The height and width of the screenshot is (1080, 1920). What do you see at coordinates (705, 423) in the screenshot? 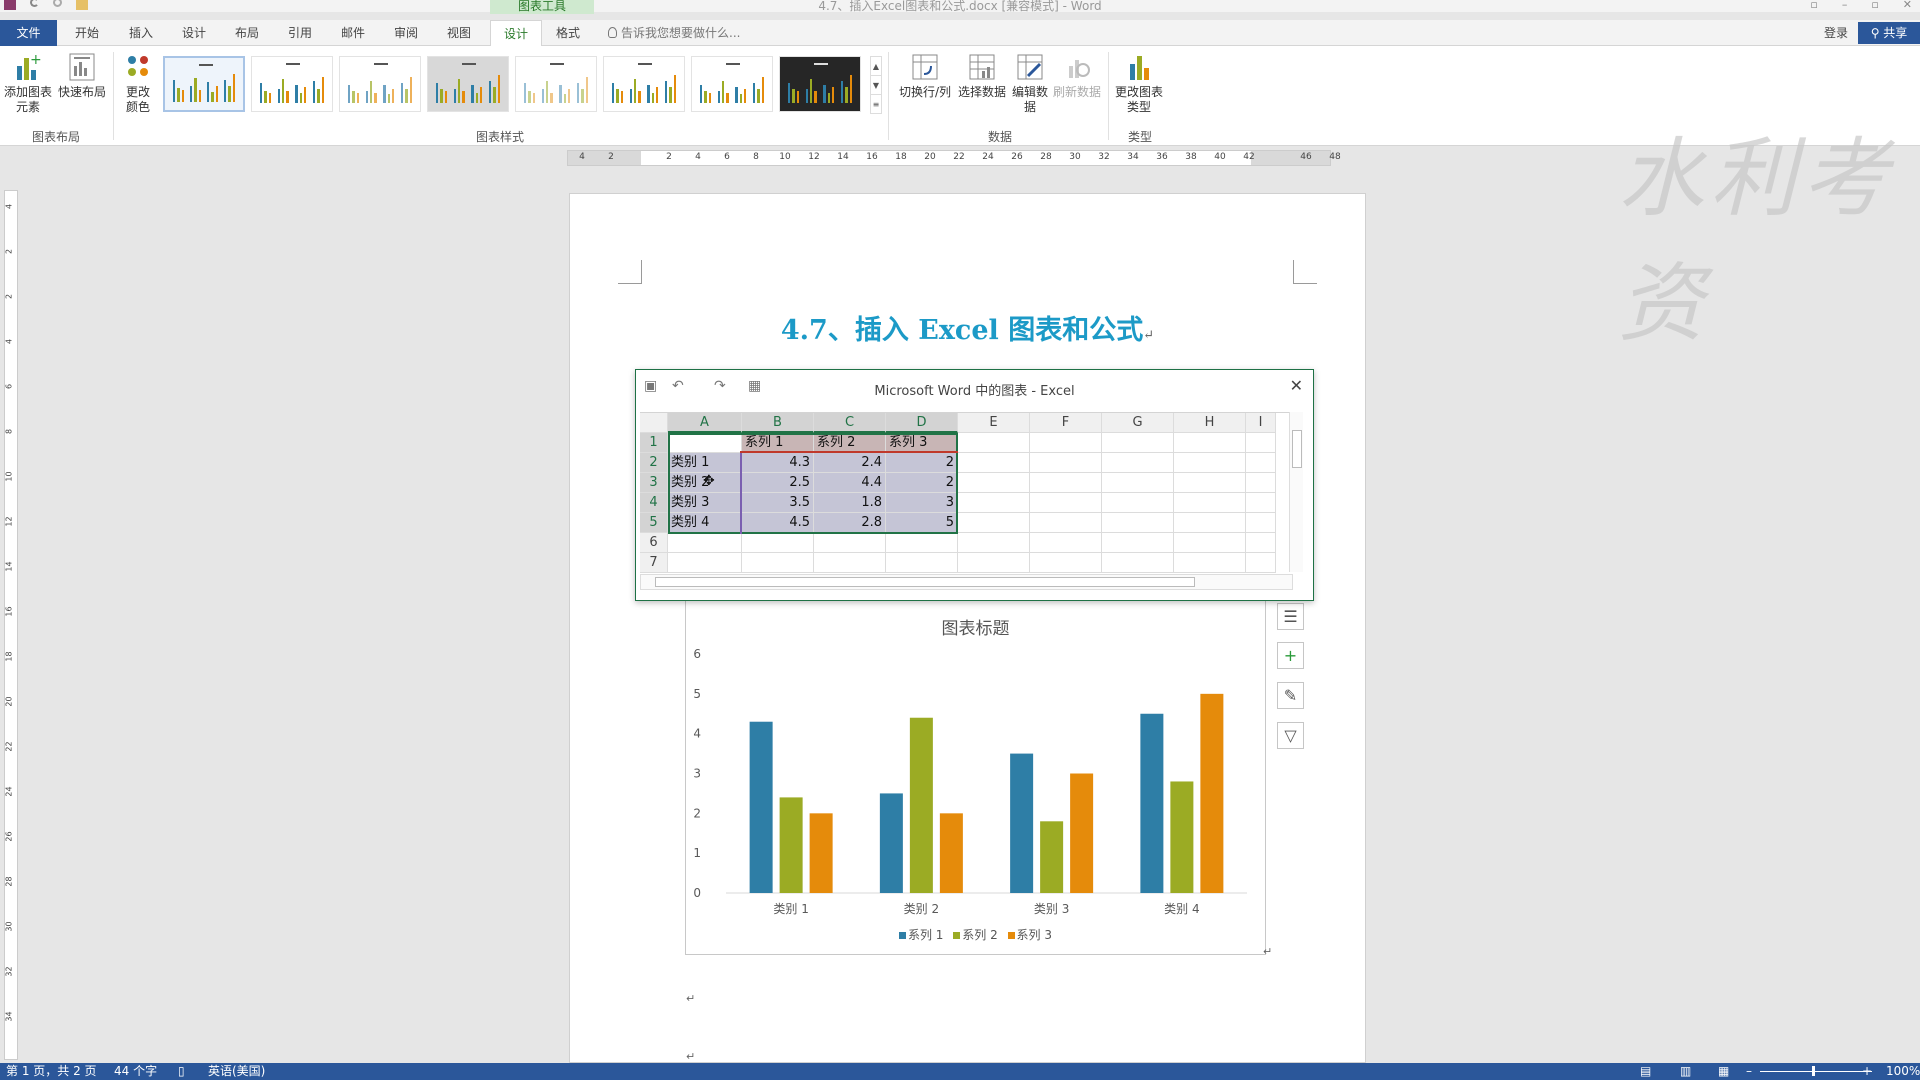
I see `column-header-a: A` at bounding box center [705, 423].